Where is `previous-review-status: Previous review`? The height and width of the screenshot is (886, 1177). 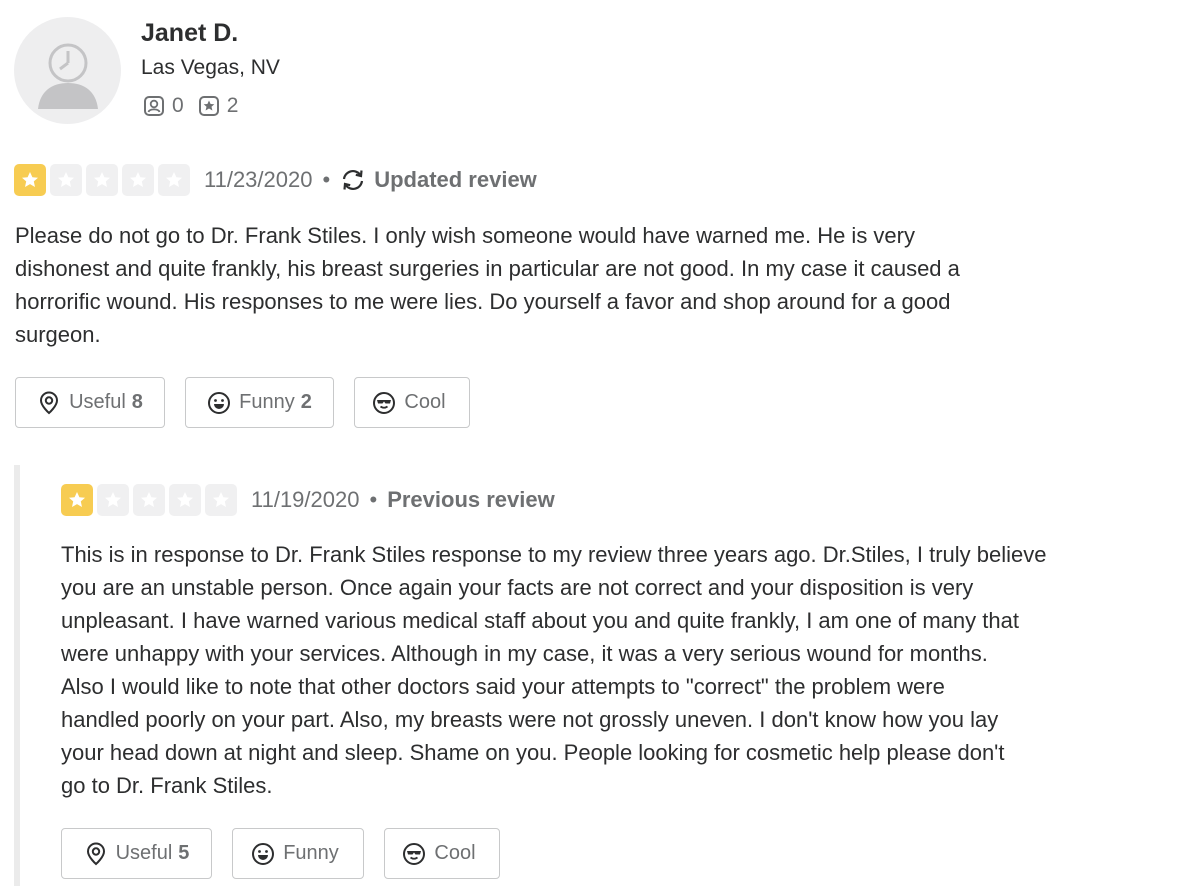
previous-review-status: Previous review is located at coordinates (471, 499).